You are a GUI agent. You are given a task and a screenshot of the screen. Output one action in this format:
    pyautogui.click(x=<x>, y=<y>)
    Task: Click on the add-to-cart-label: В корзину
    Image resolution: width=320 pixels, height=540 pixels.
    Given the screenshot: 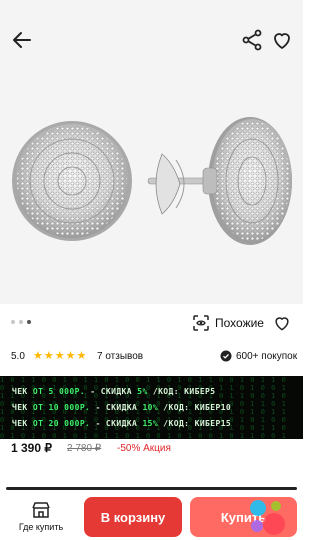 What is the action you would take?
    pyautogui.click(x=133, y=517)
    